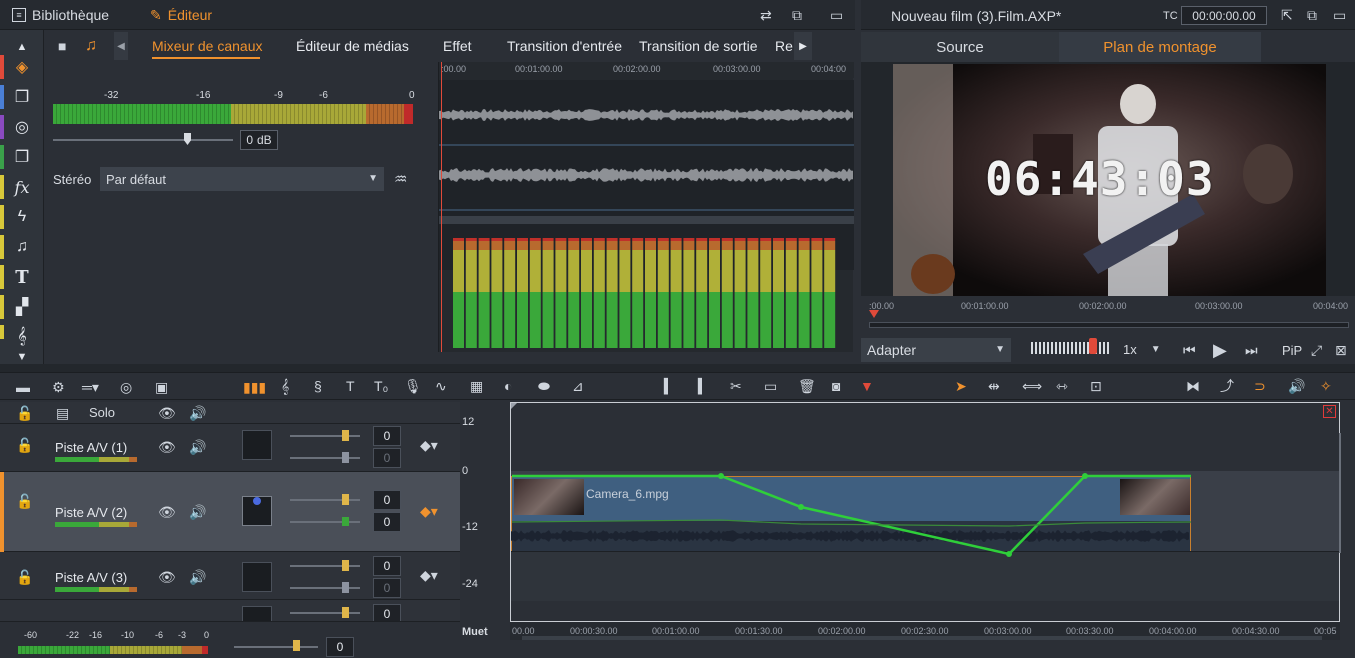  Describe the element at coordinates (62, 46) in the screenshot. I see `video-camera-icon: ■` at that location.